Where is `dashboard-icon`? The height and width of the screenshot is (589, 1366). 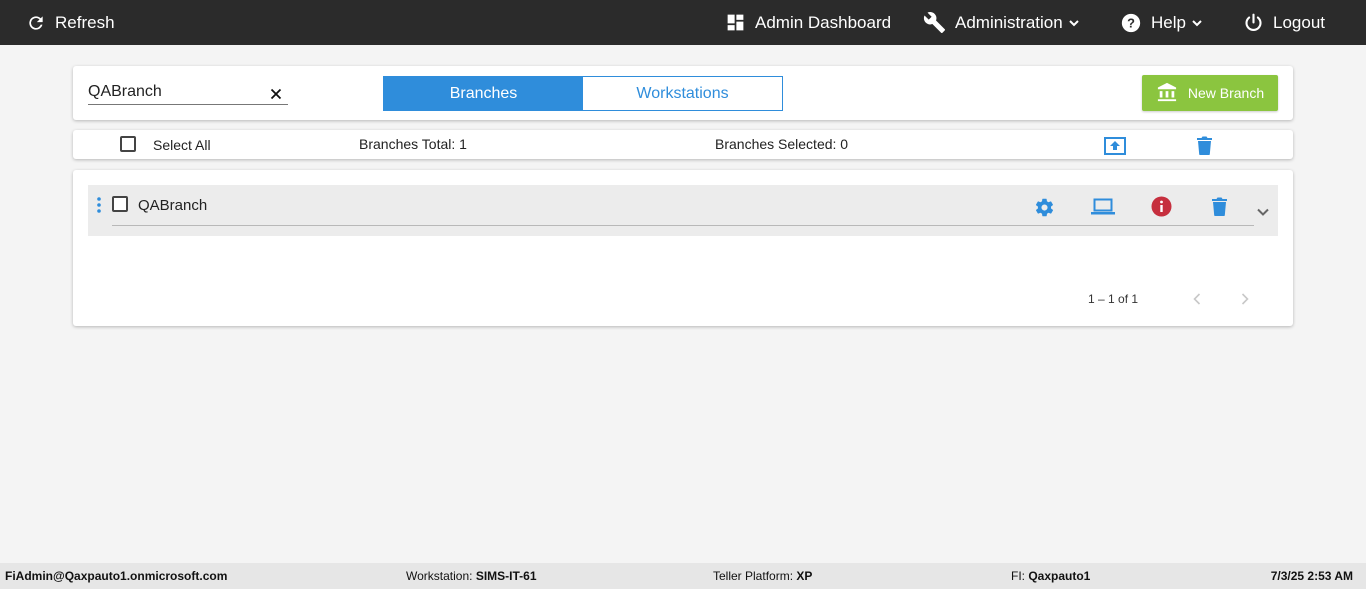 dashboard-icon is located at coordinates (735, 22).